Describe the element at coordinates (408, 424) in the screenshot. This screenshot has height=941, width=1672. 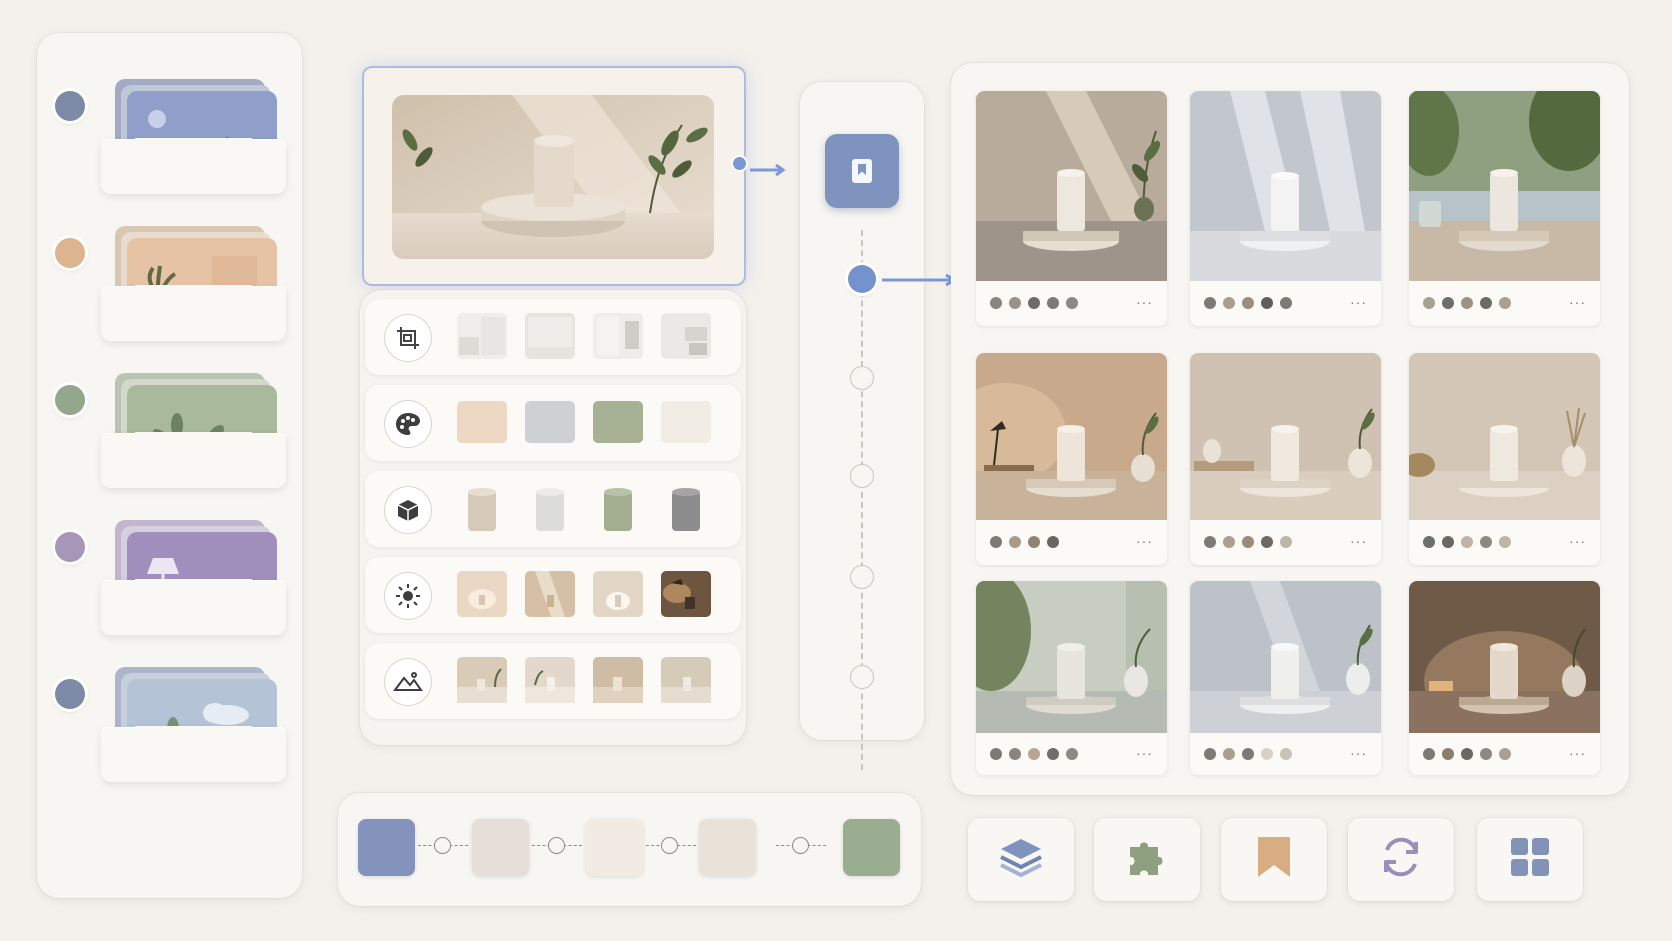
I see `palette-icon` at that location.